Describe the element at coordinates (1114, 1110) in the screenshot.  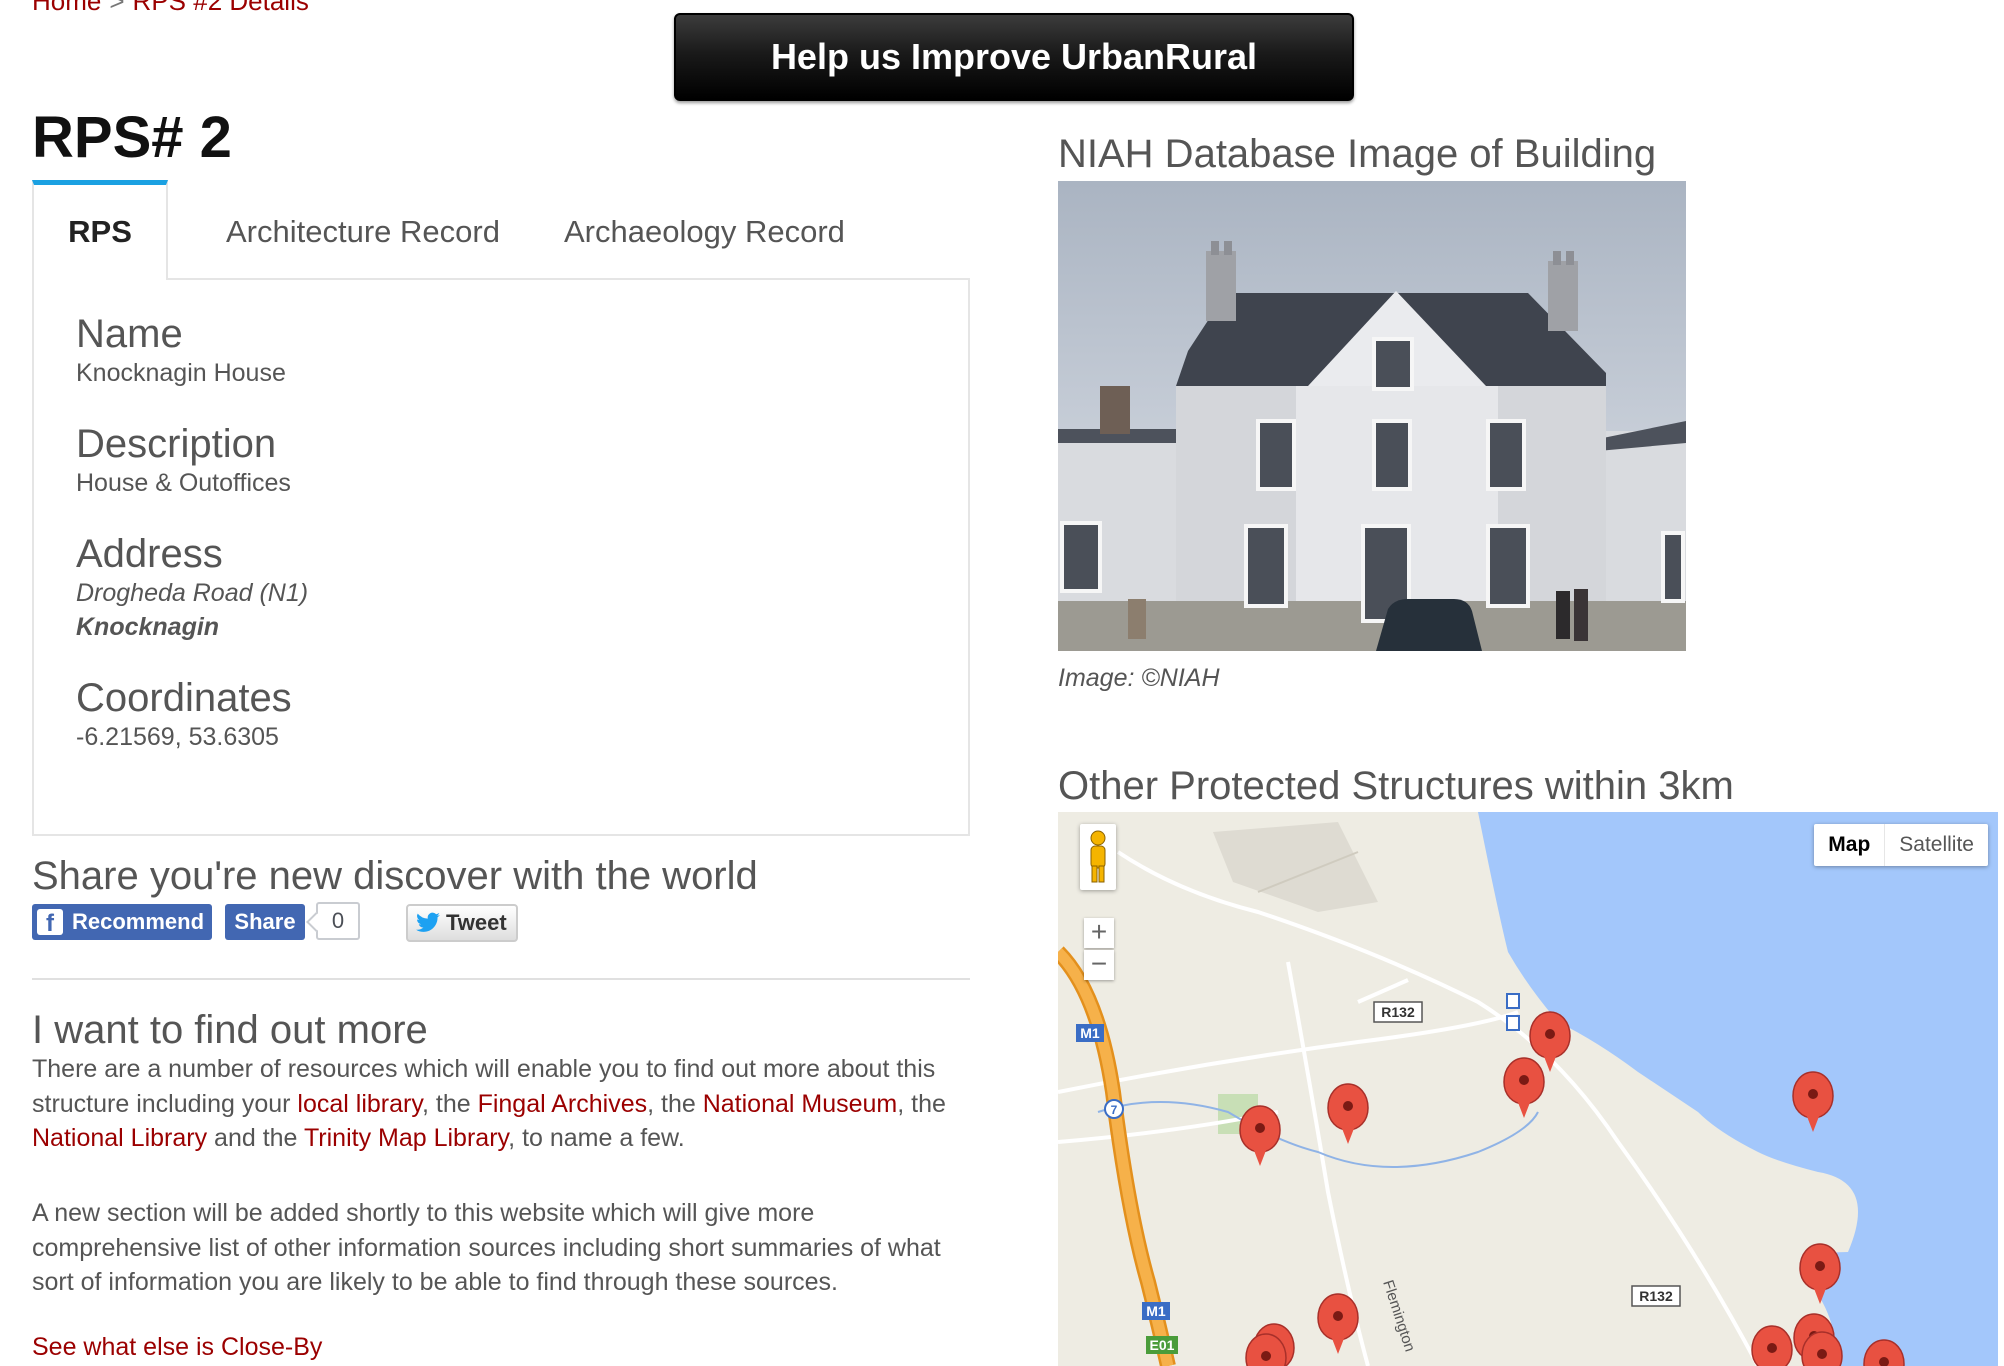
I see `junction-marker: 7` at that location.